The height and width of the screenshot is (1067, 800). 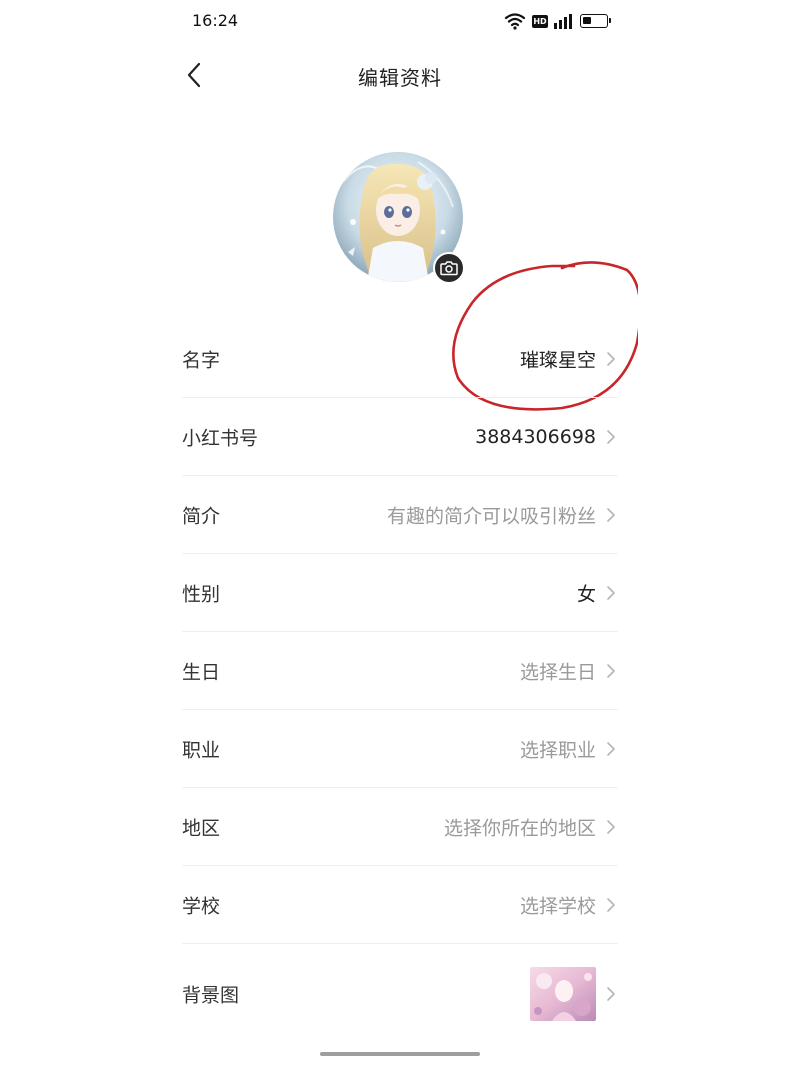 What do you see at coordinates (587, 20) in the screenshot?
I see `battery-fill` at bounding box center [587, 20].